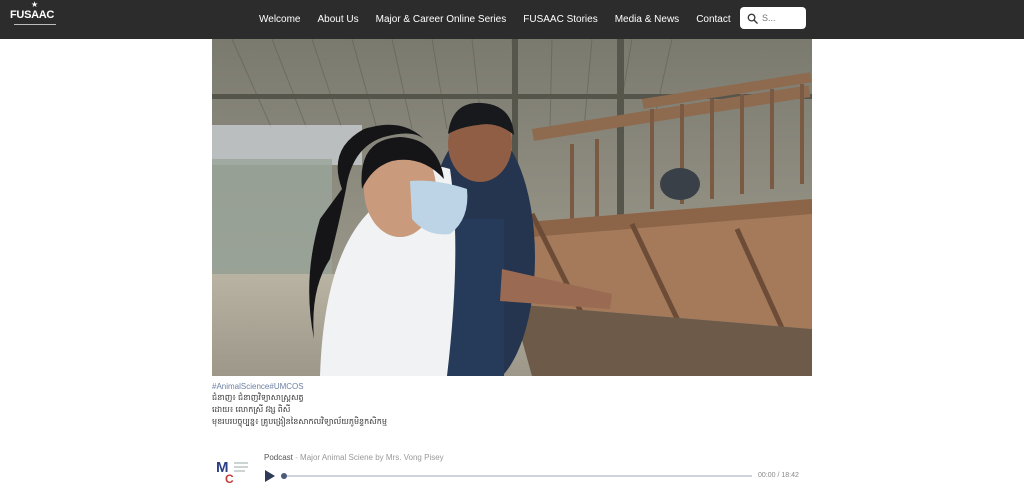 The width and height of the screenshot is (1024, 495). I want to click on podcast-logo: M C, so click(232, 470).